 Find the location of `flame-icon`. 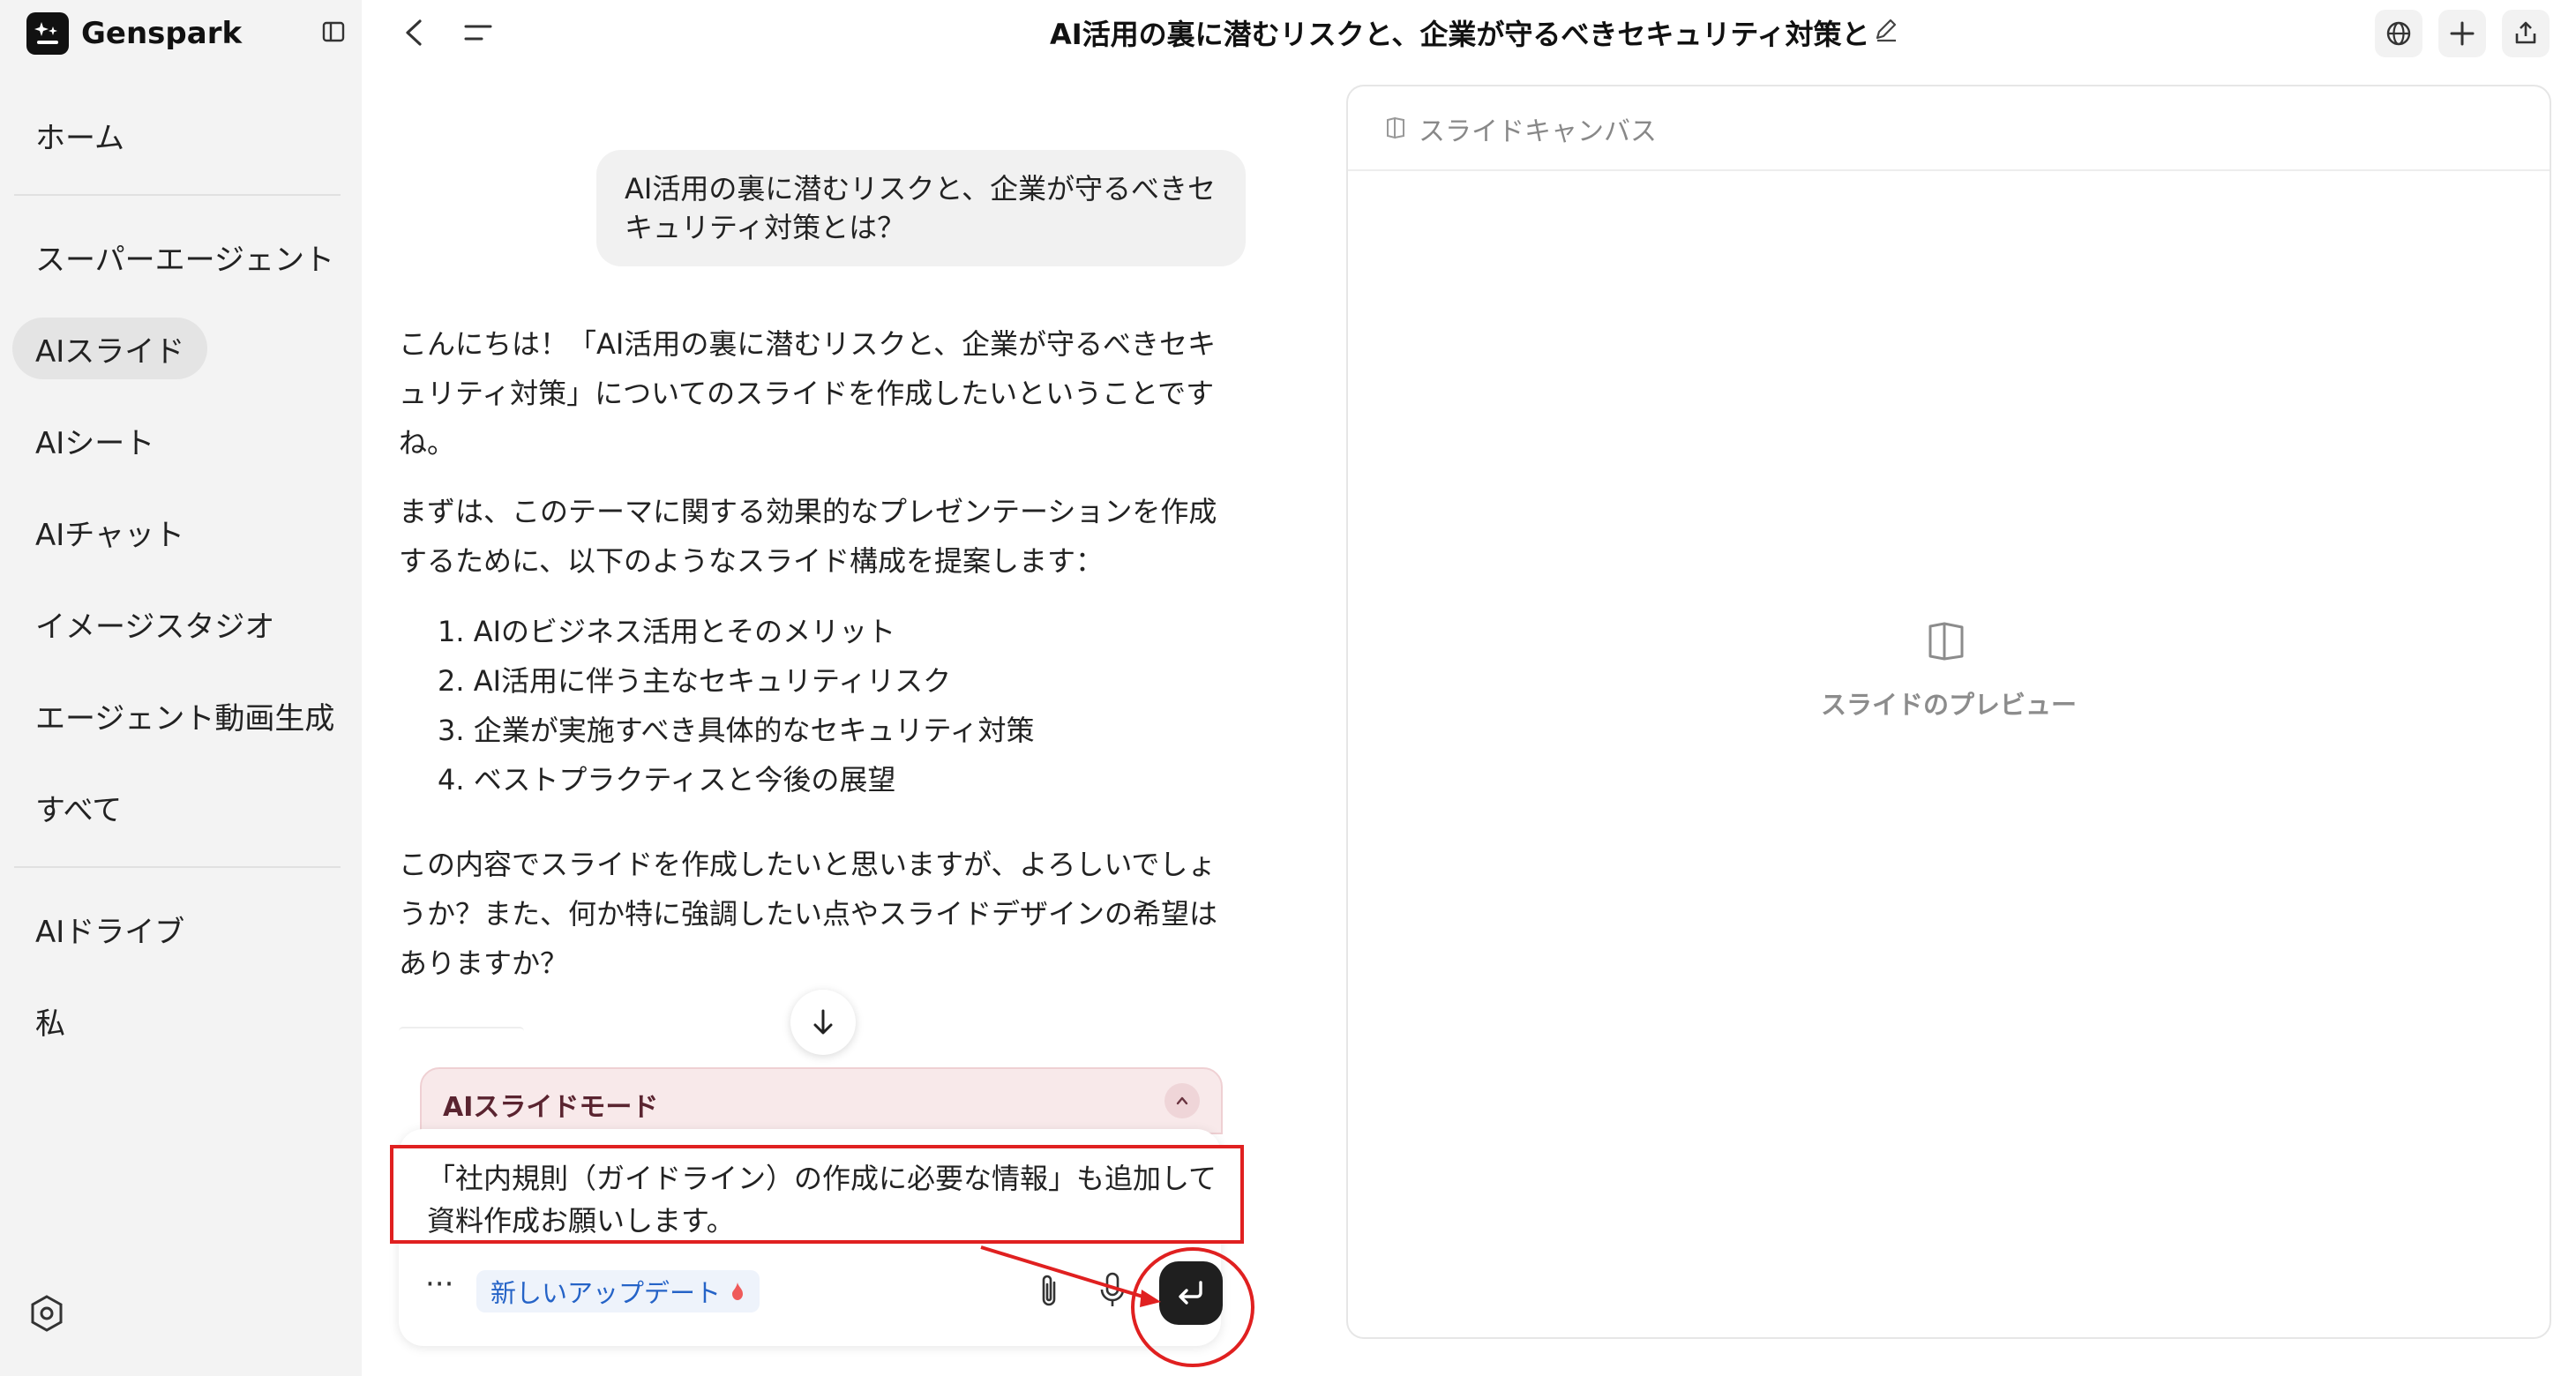

flame-icon is located at coordinates (738, 1291).